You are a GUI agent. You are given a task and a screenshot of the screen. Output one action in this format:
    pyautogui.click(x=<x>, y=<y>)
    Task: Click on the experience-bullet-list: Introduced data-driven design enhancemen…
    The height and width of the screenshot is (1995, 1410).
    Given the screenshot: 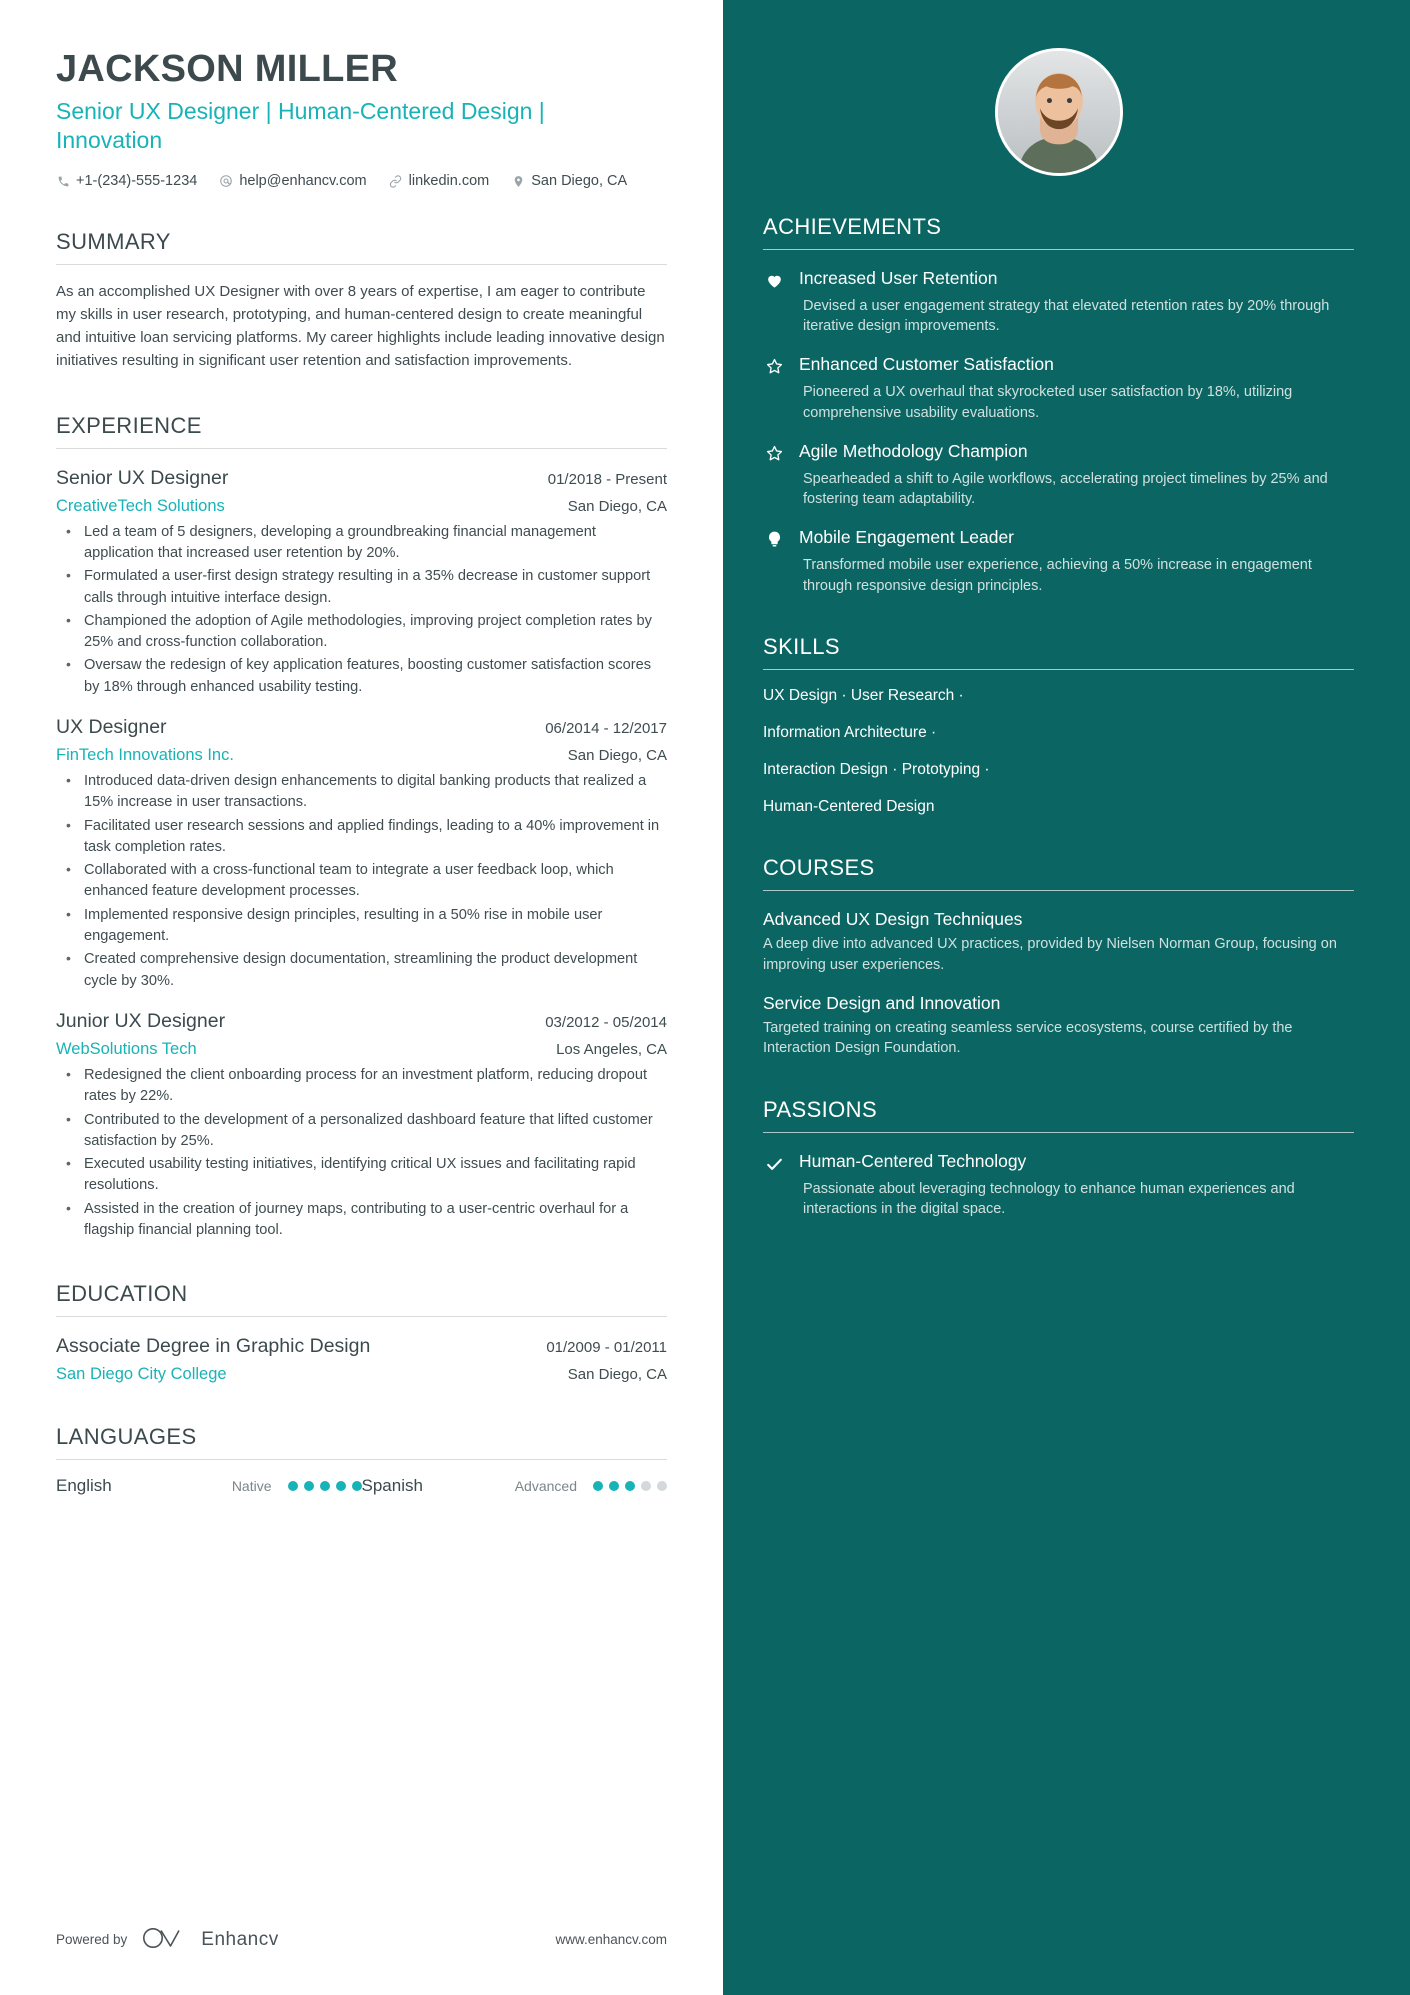 What is the action you would take?
    pyautogui.click(x=361, y=881)
    